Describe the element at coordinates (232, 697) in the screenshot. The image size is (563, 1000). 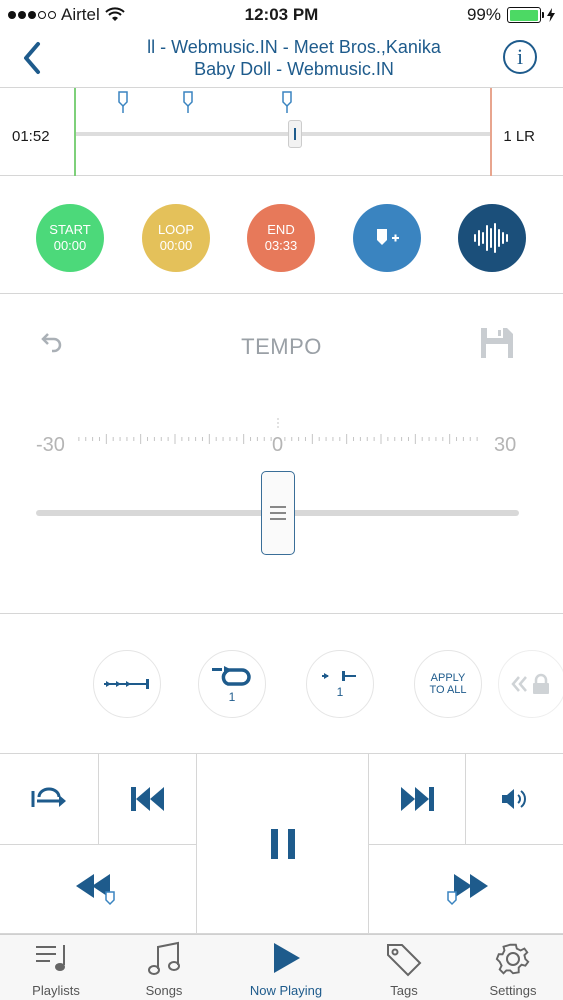
I see `repeat-count: 1` at that location.